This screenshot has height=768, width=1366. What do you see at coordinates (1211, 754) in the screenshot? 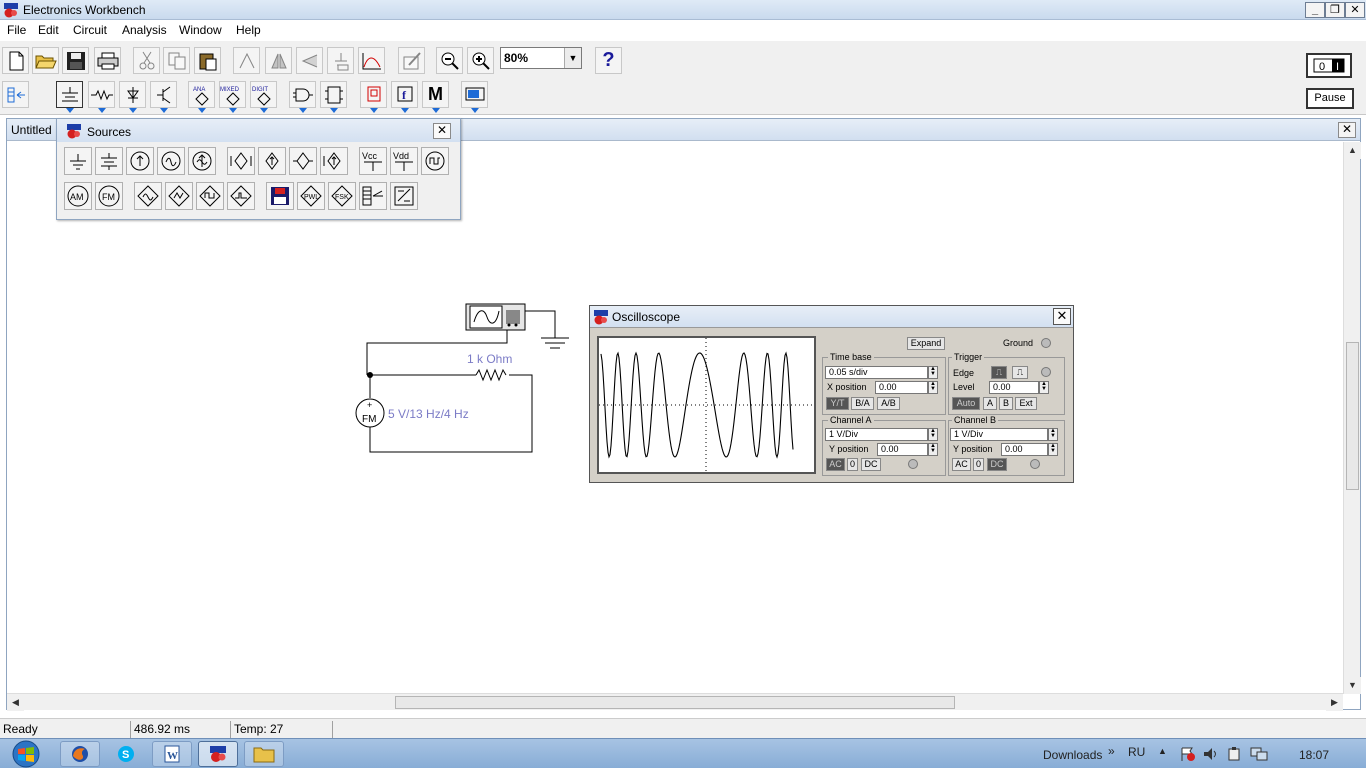
I see `volume-icon` at bounding box center [1211, 754].